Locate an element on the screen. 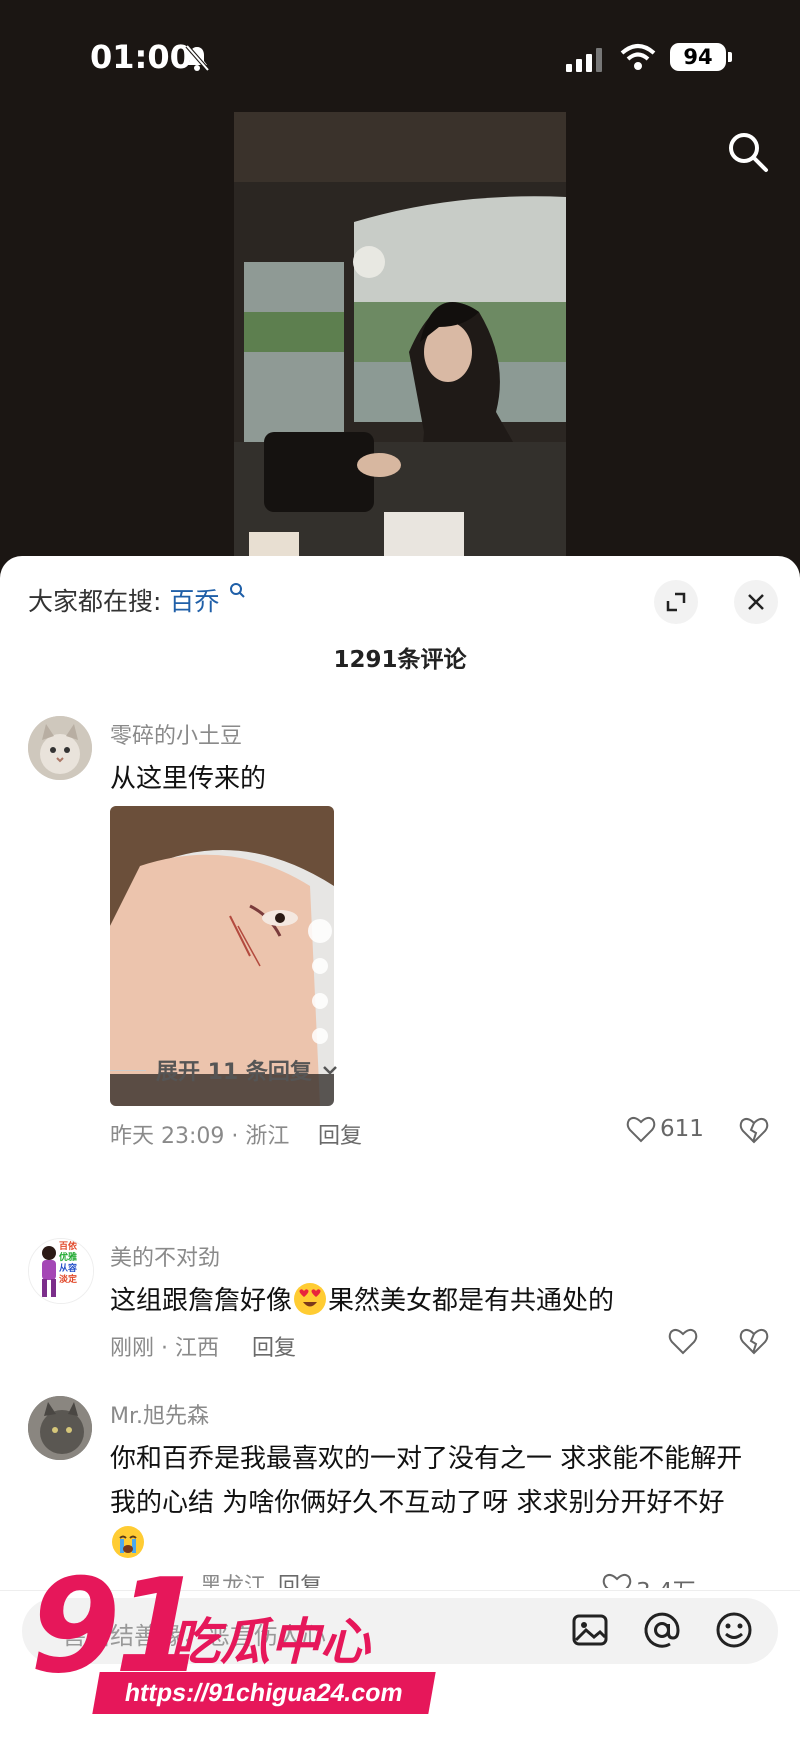 Image resolution: width=800 pixels, height=1738 pixels. expand-replies-label: 展开 11 条回复 is located at coordinates (234, 1072).